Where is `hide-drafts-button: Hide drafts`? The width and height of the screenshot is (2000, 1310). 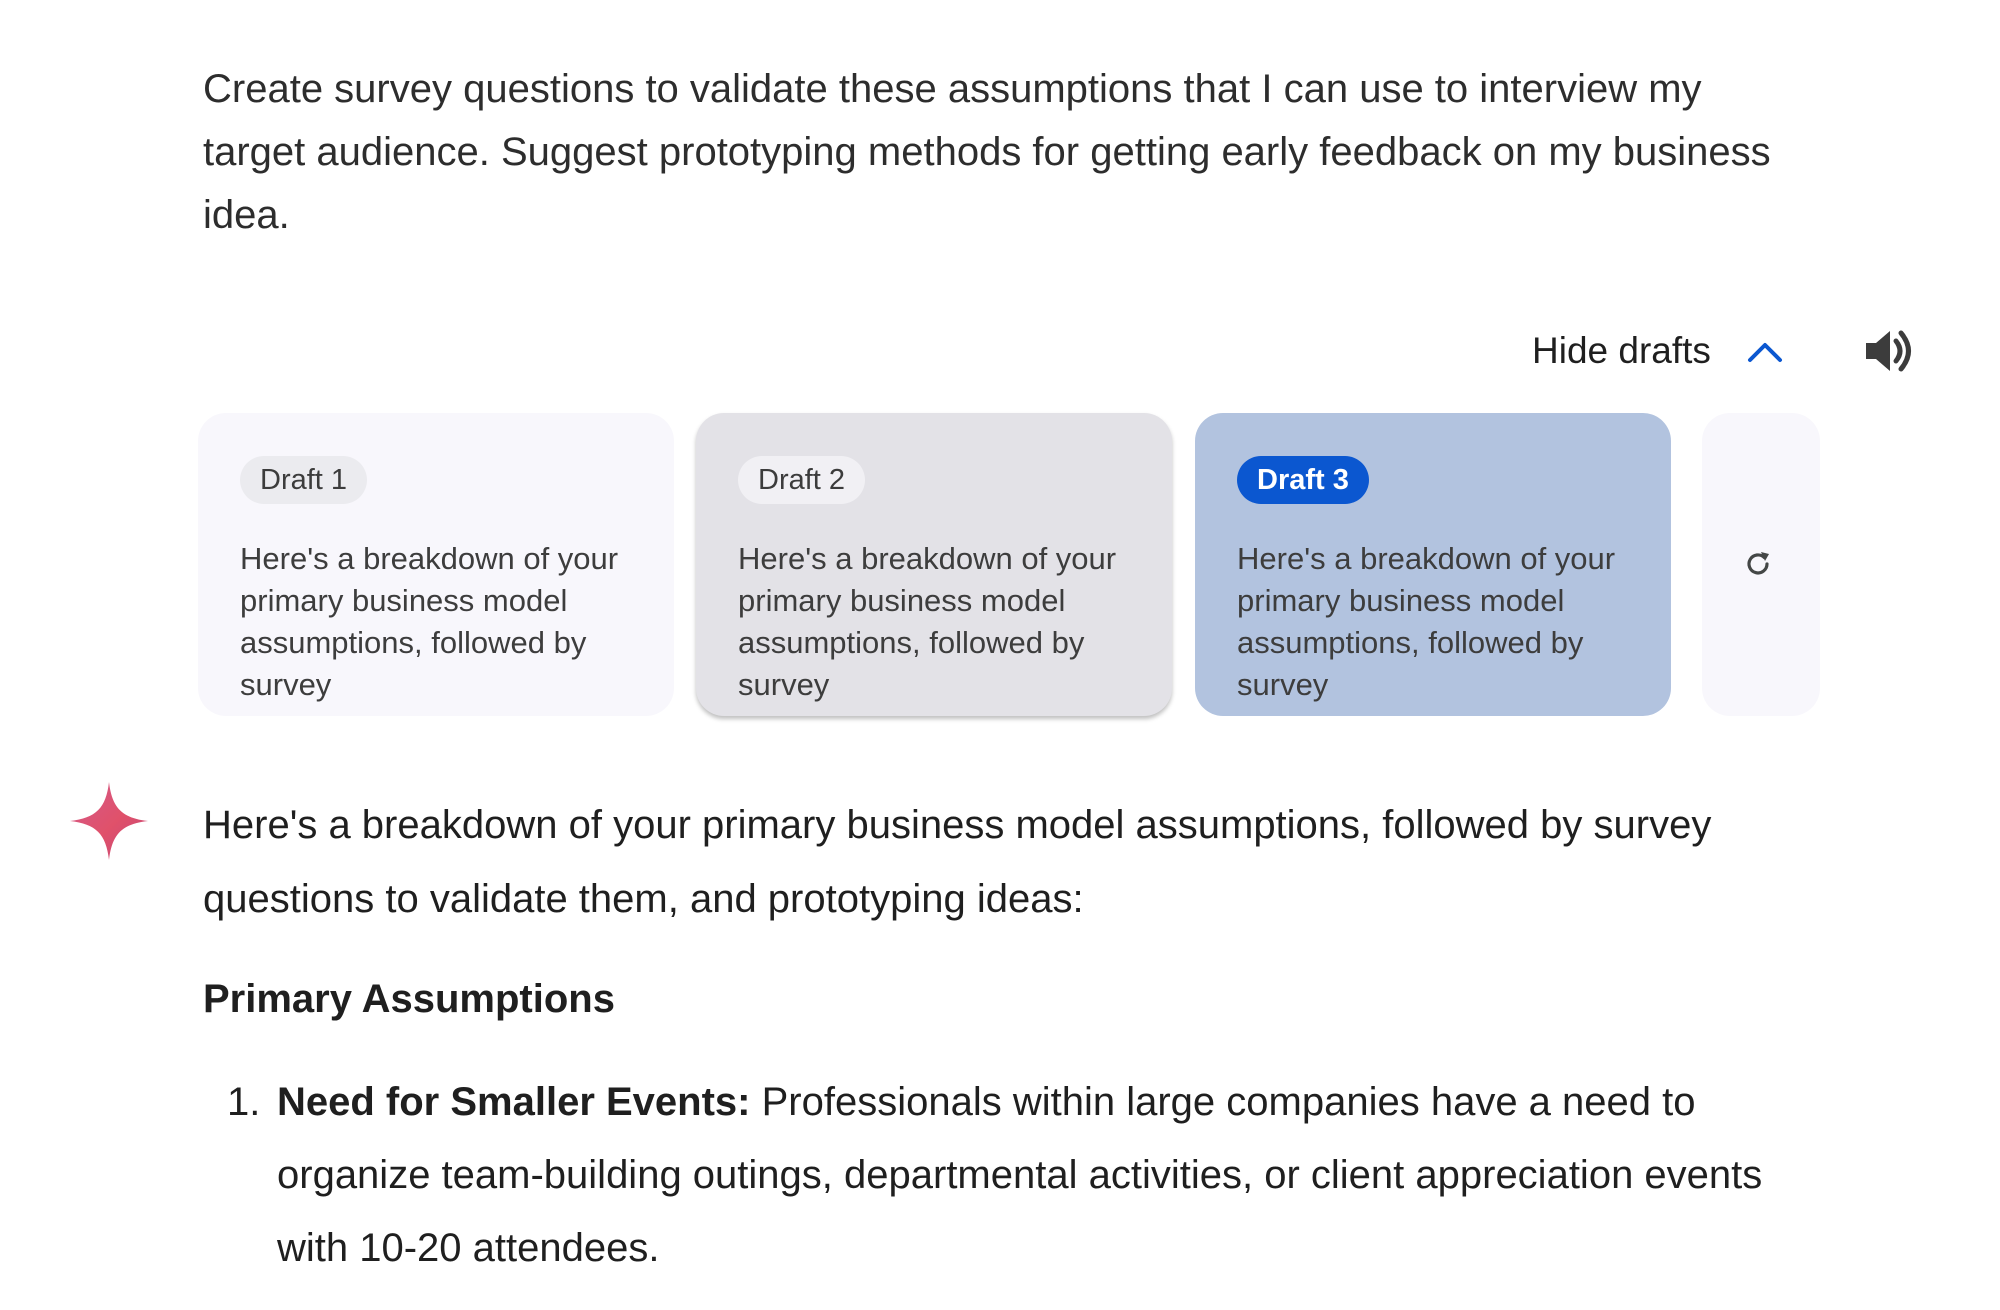 hide-drafts-button: Hide drafts is located at coordinates (1658, 351).